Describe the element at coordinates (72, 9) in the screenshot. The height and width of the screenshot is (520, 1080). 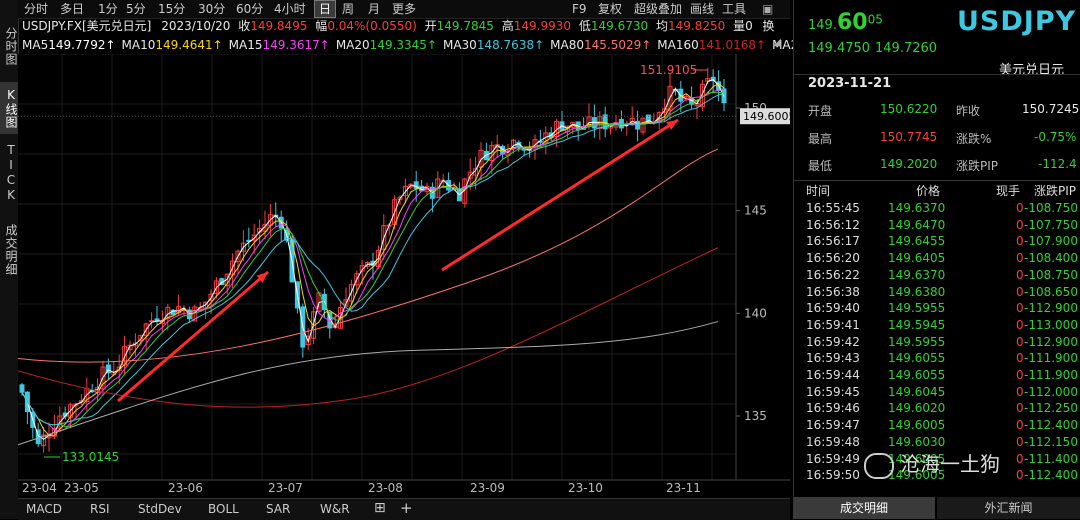
I see `period-multiday: 多日` at that location.